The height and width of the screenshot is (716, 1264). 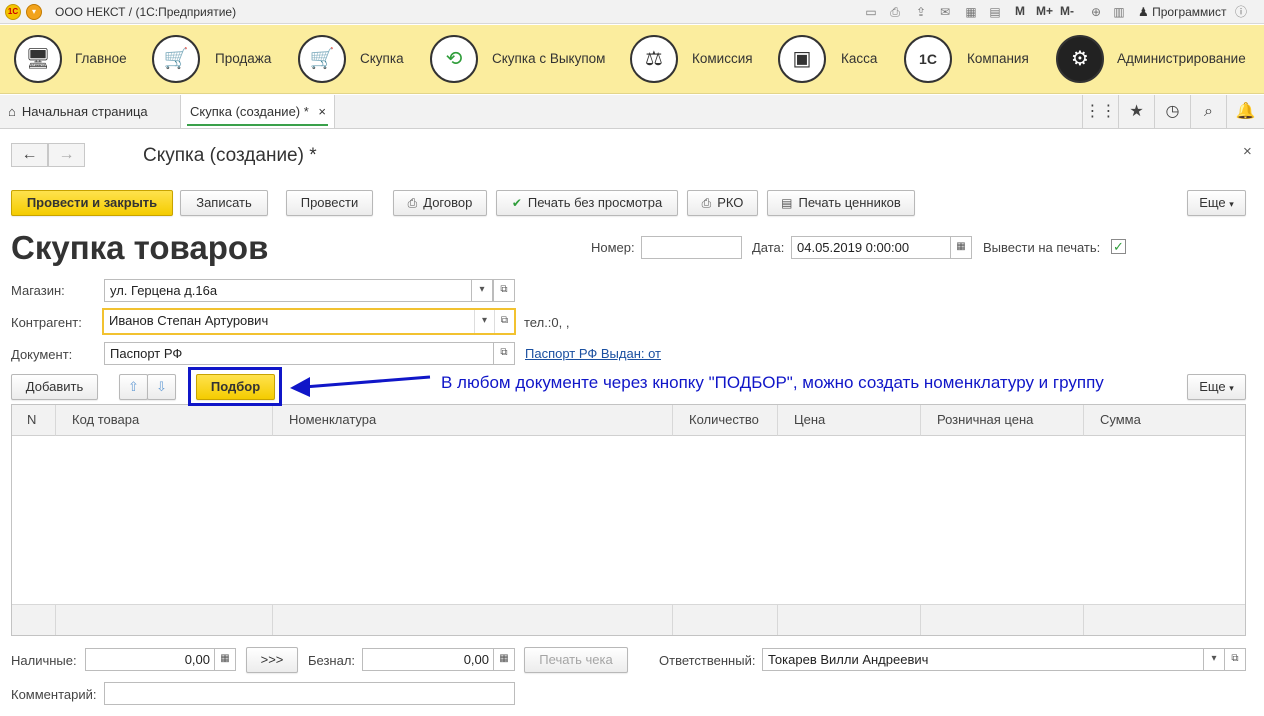 I want to click on shop-label: Магазин:, so click(x=38, y=290).